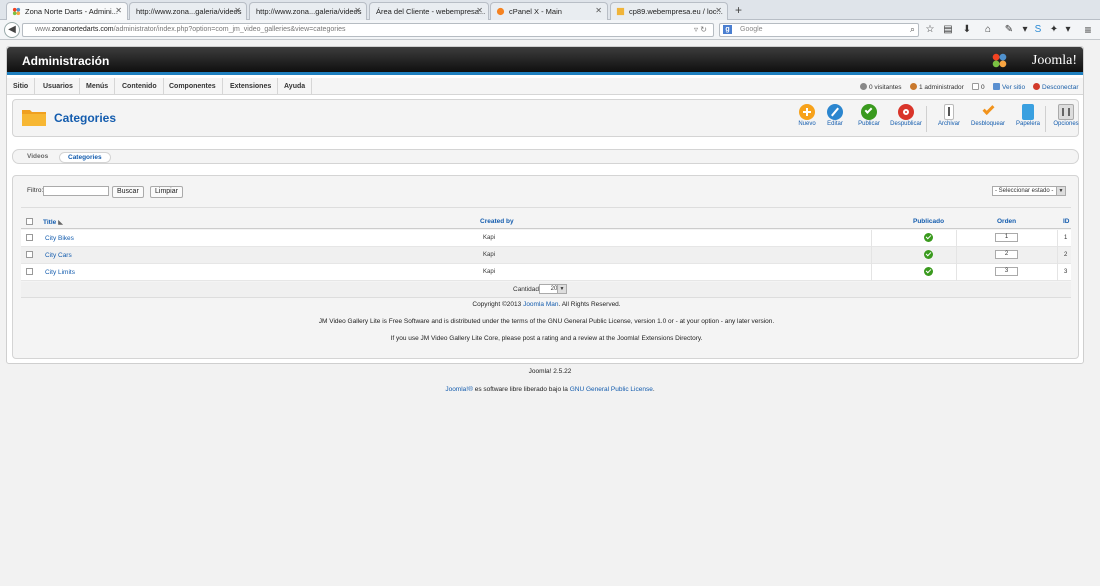 This screenshot has width=1100, height=586. What do you see at coordinates (669, 11) in the screenshot?
I see `browser-tab-phpmyadmin: cp89.webempresa.eu / loc... ✕` at bounding box center [669, 11].